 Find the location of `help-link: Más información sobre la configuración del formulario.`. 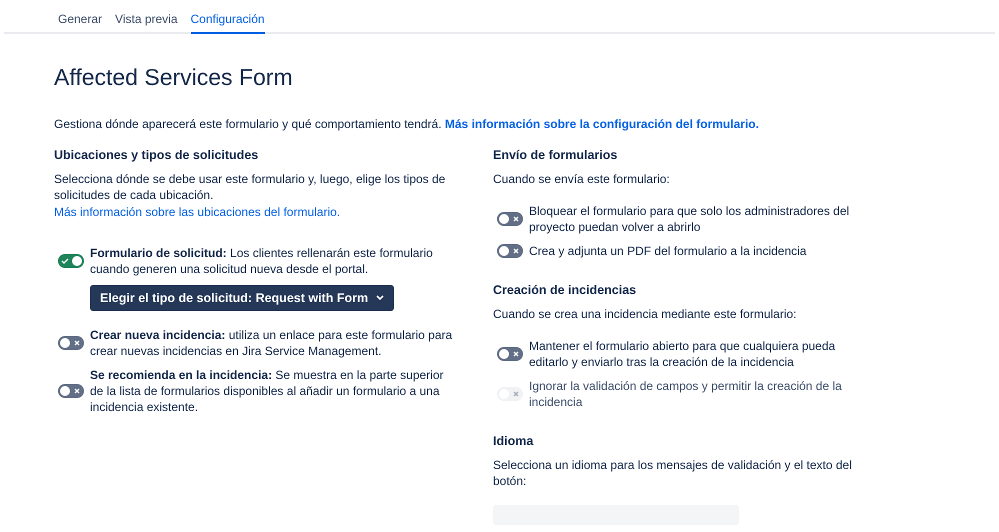

help-link: Más información sobre la configuración del formulario. is located at coordinates (601, 123).